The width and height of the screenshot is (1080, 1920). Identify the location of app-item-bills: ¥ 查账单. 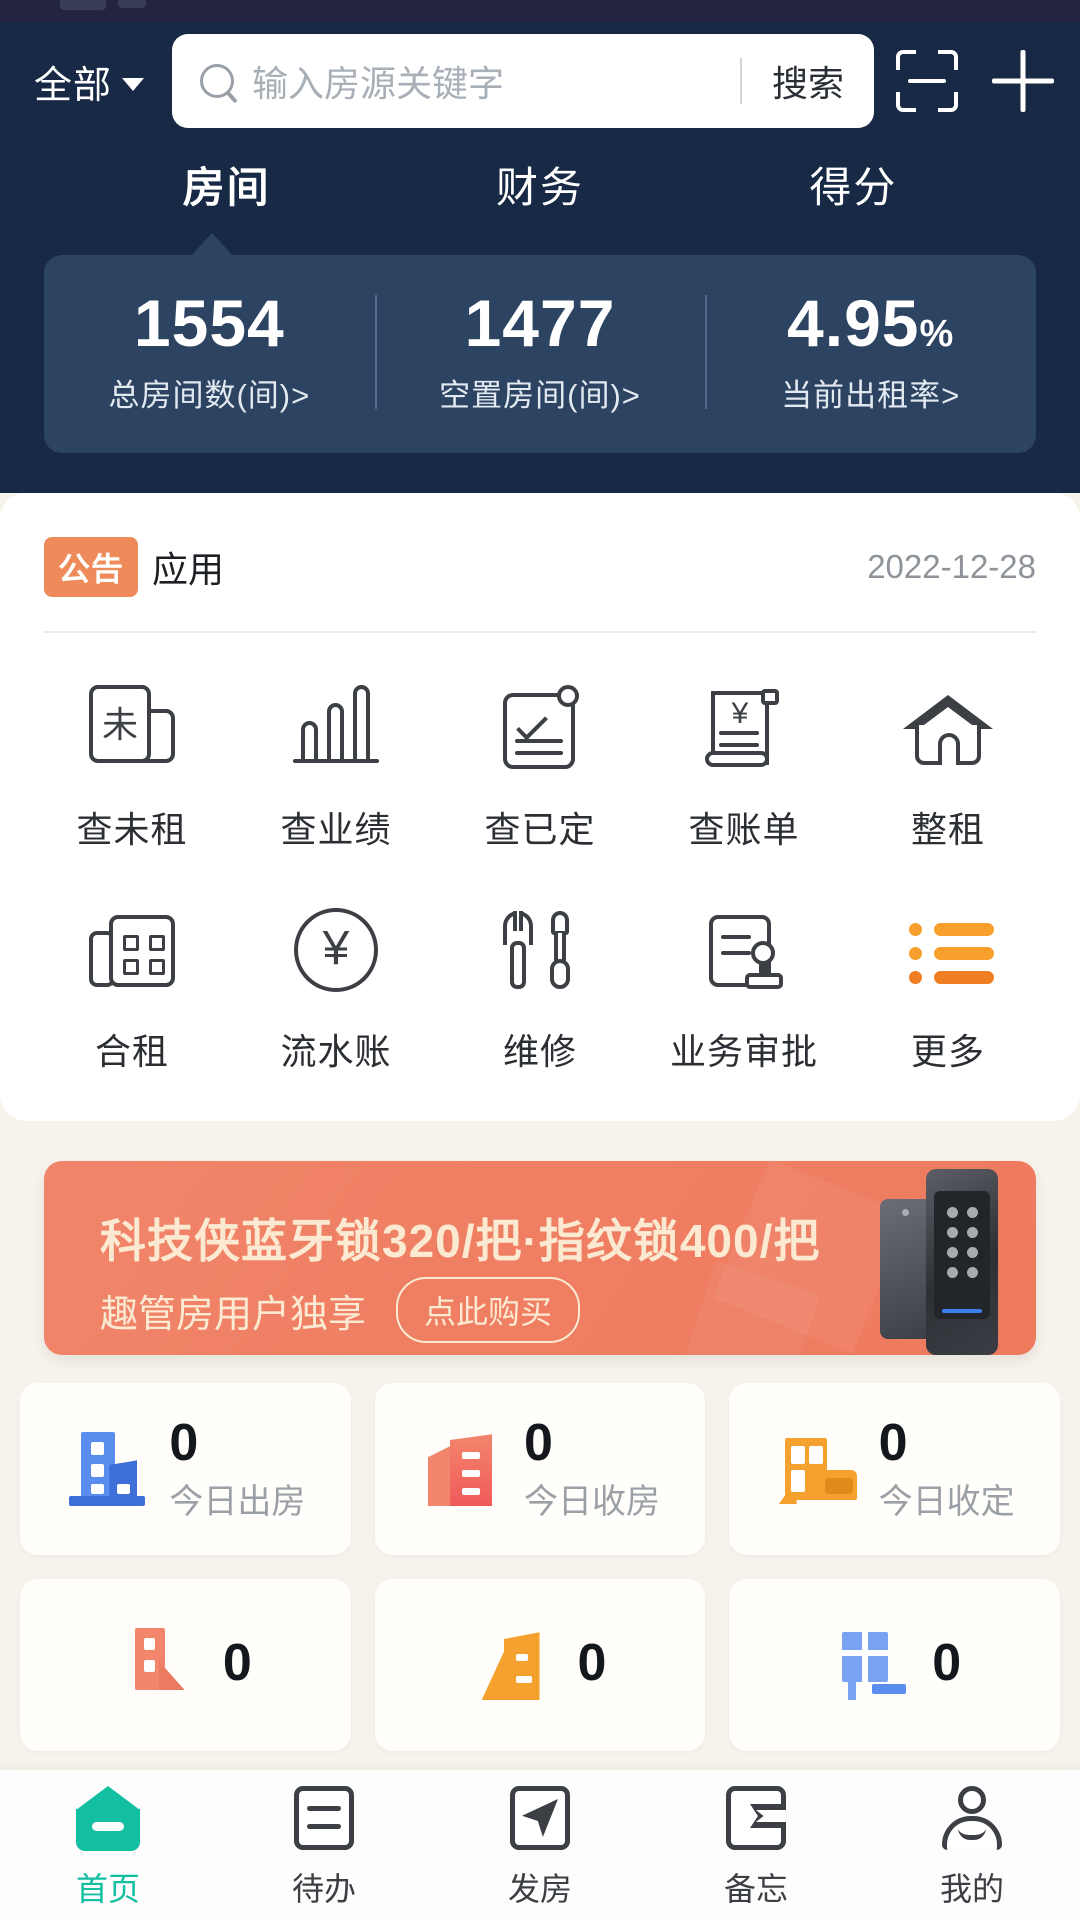
(744, 767).